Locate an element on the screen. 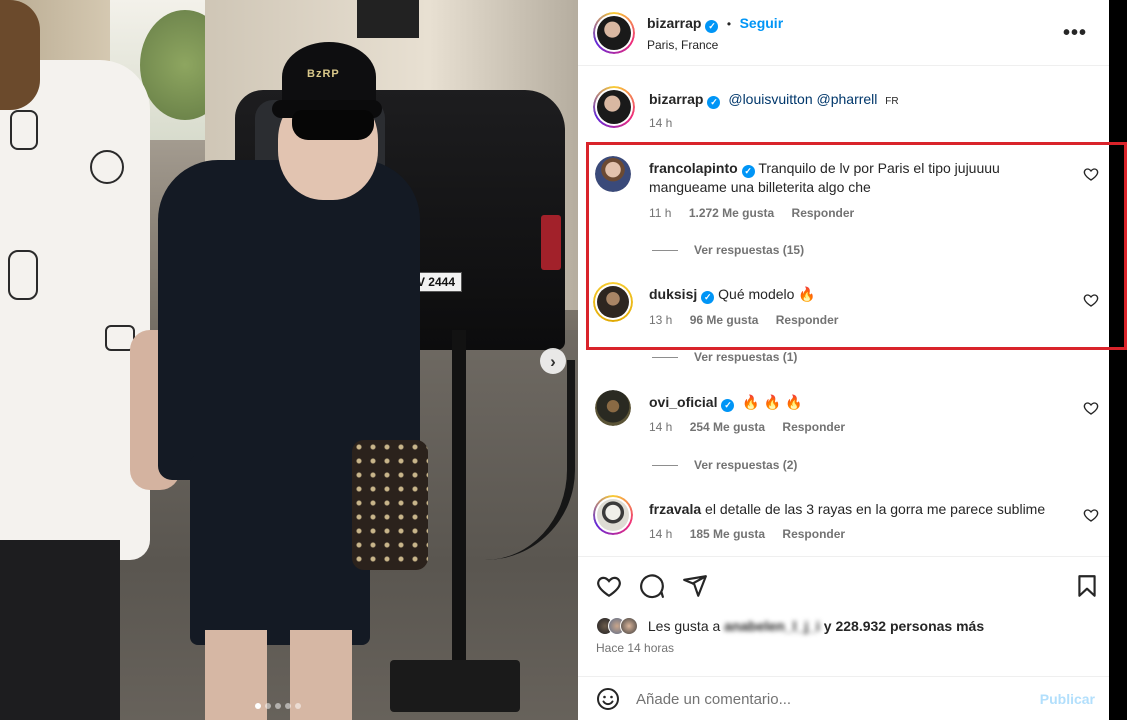 The width and height of the screenshot is (1127, 720). carousel-dots is located at coordinates (278, 706).